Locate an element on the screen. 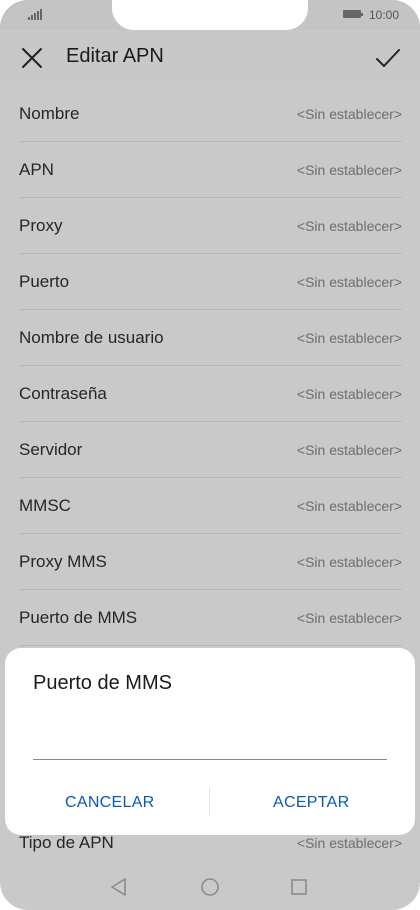  field-row-puerto-de-mms: Puerto de MMS <Sin establecer> is located at coordinates (210, 618).